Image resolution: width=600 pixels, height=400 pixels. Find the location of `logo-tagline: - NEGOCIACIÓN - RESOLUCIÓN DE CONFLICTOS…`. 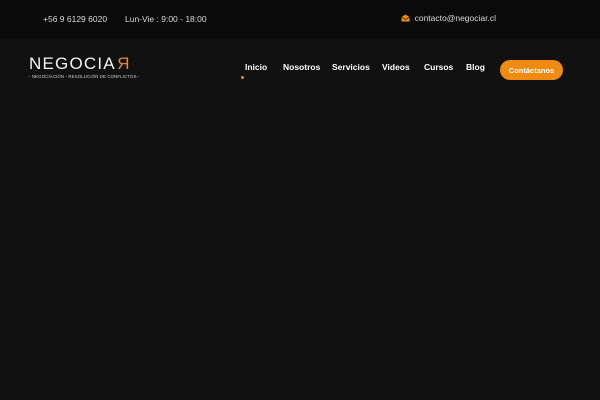

logo-tagline: - NEGOCIACIÓN - RESOLUCIÓN DE CONFLICTOS… is located at coordinates (84, 76).